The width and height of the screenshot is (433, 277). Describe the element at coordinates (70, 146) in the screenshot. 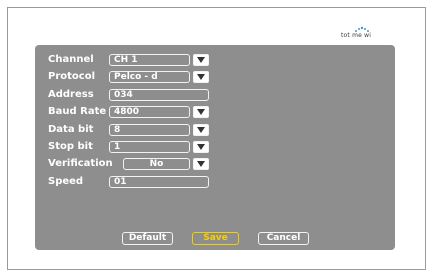

I see `stop-bit-label: Stop bit` at that location.